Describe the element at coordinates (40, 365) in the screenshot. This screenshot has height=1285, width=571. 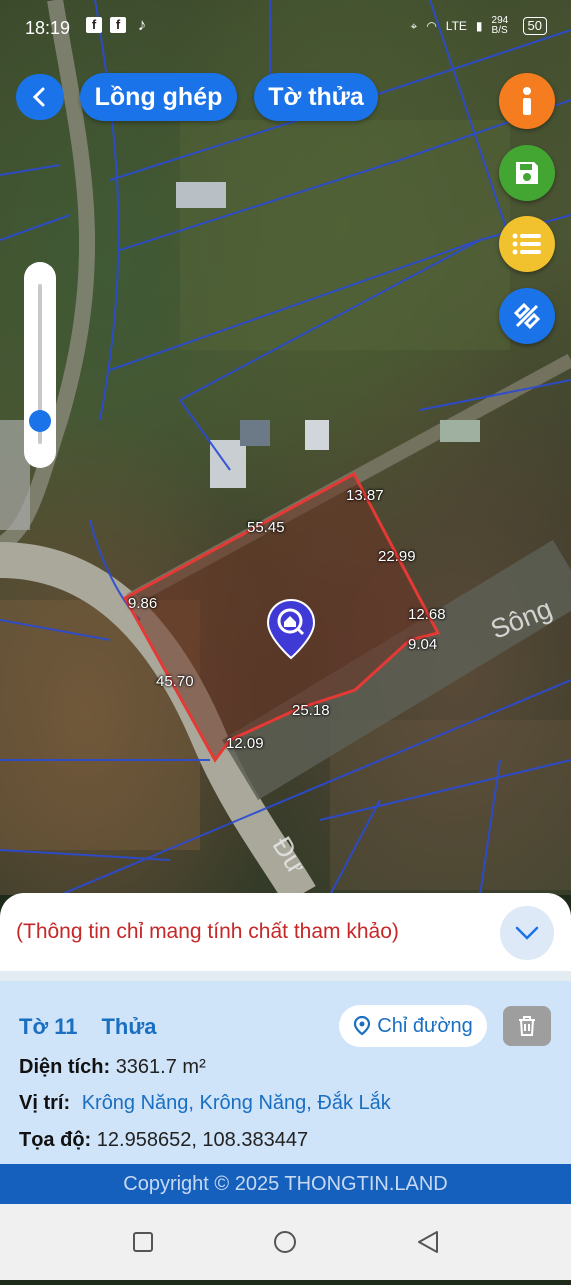
I see `zoom-slider` at that location.